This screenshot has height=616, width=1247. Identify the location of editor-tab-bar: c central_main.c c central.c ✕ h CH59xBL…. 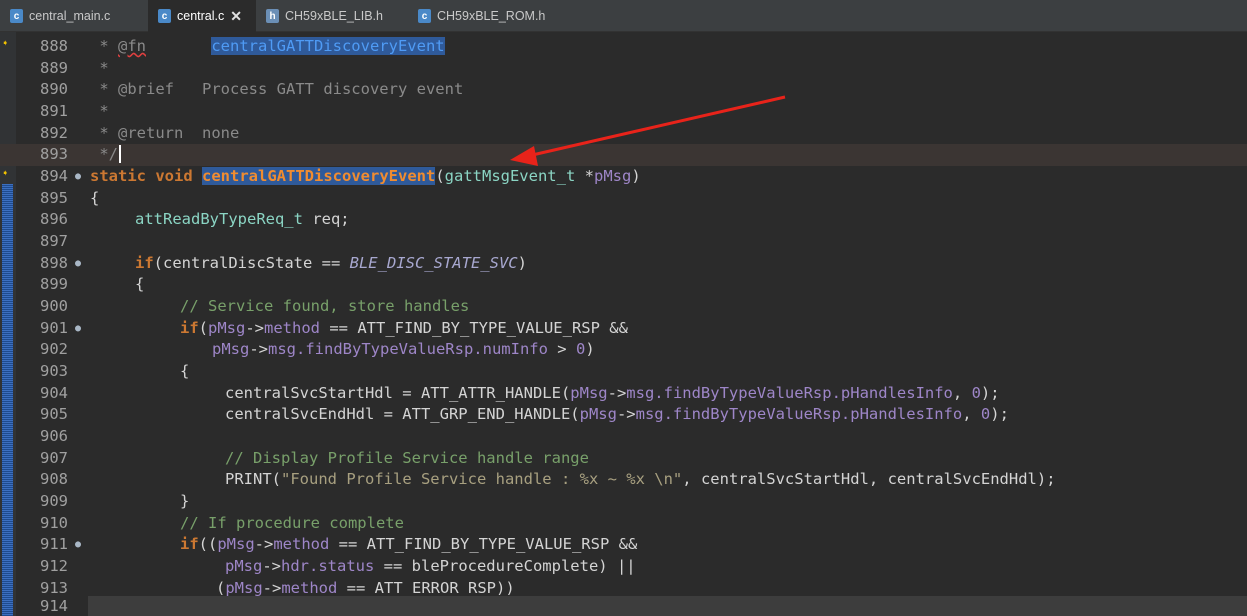
(623, 16).